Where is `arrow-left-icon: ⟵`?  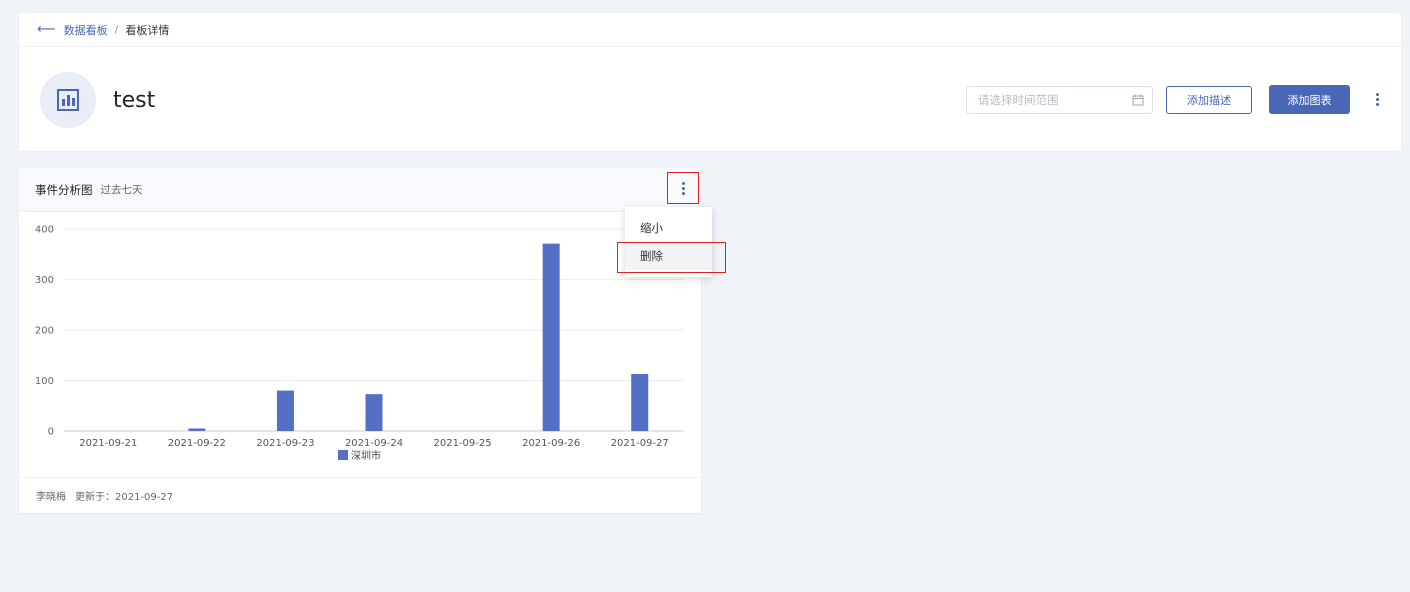 arrow-left-icon: ⟵ is located at coordinates (46, 29).